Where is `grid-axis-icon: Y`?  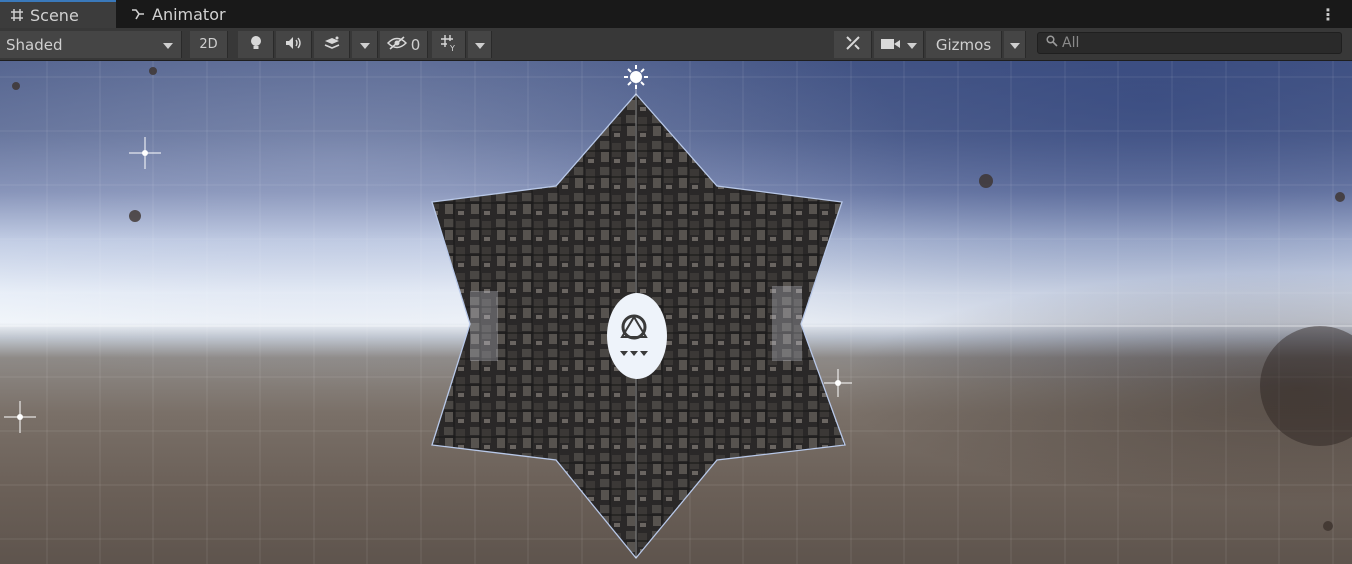 grid-axis-icon: Y is located at coordinates (449, 45).